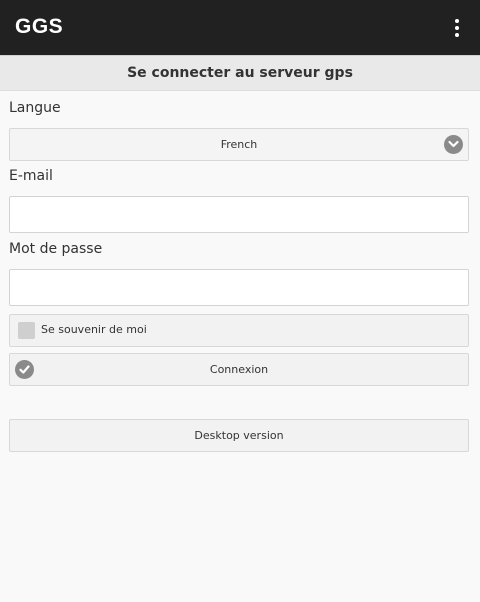  I want to click on language-label: Langue, so click(35, 108).